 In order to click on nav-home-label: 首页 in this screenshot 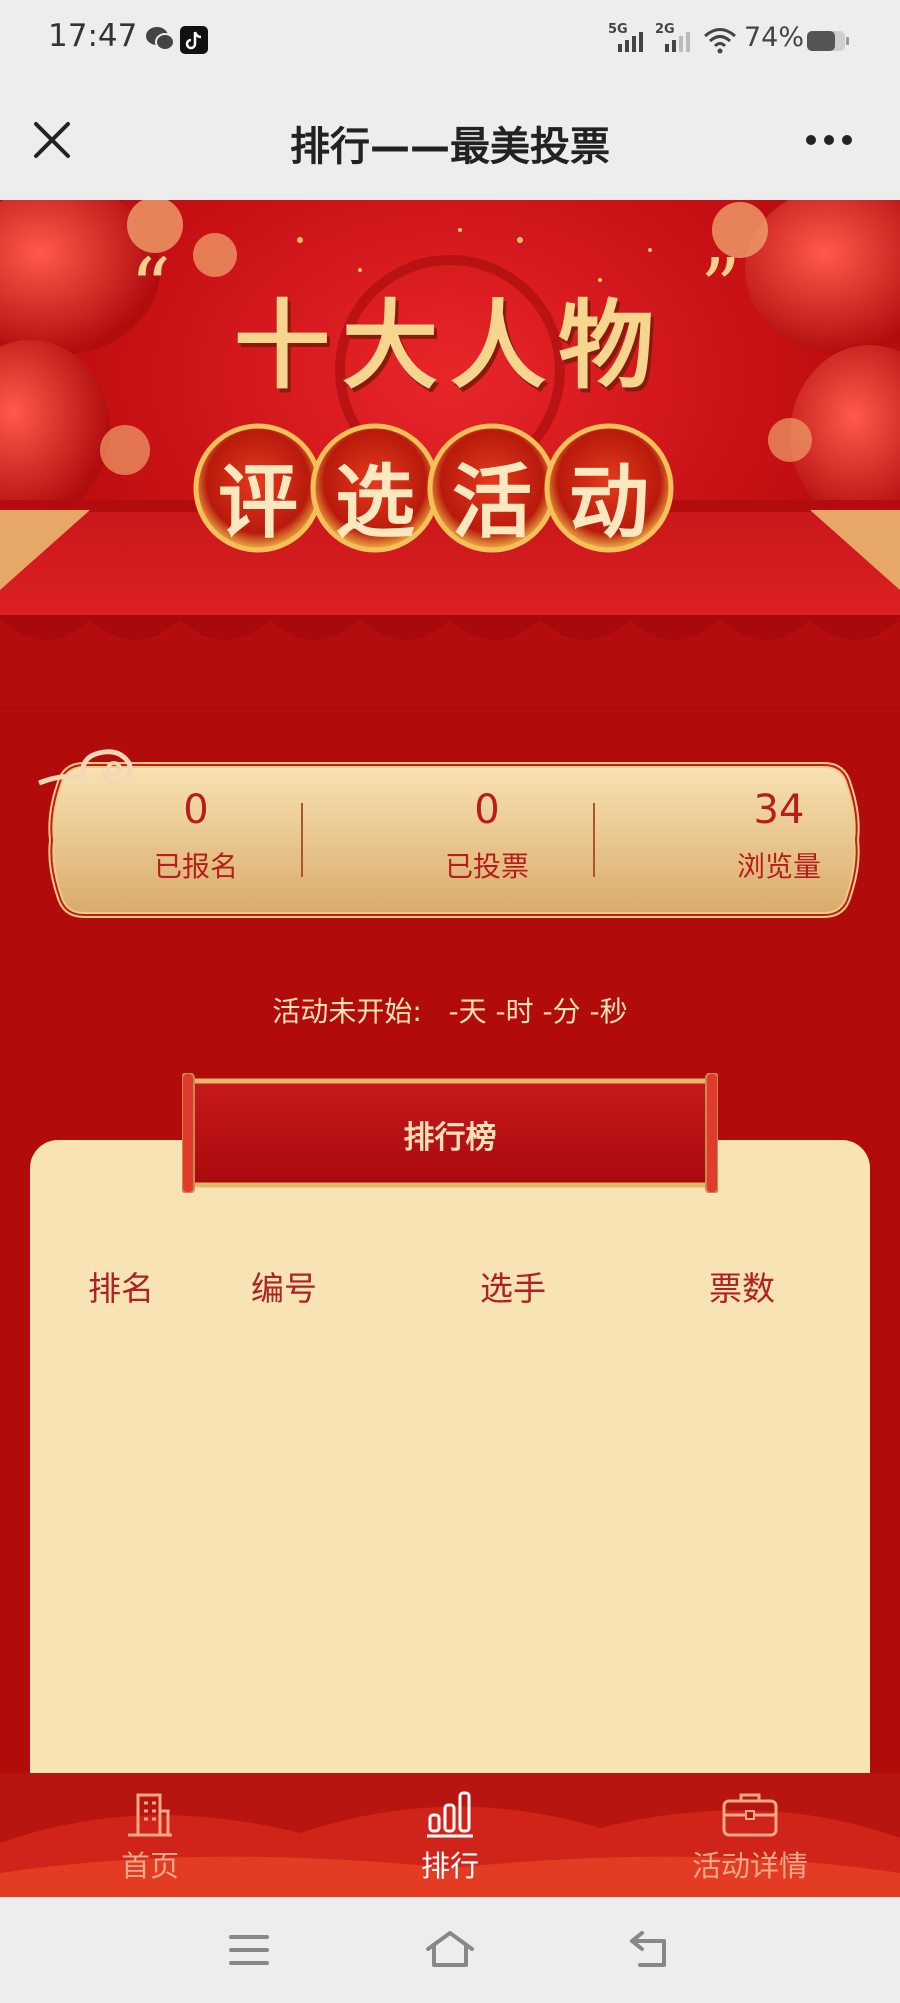, I will do `click(149, 1866)`.